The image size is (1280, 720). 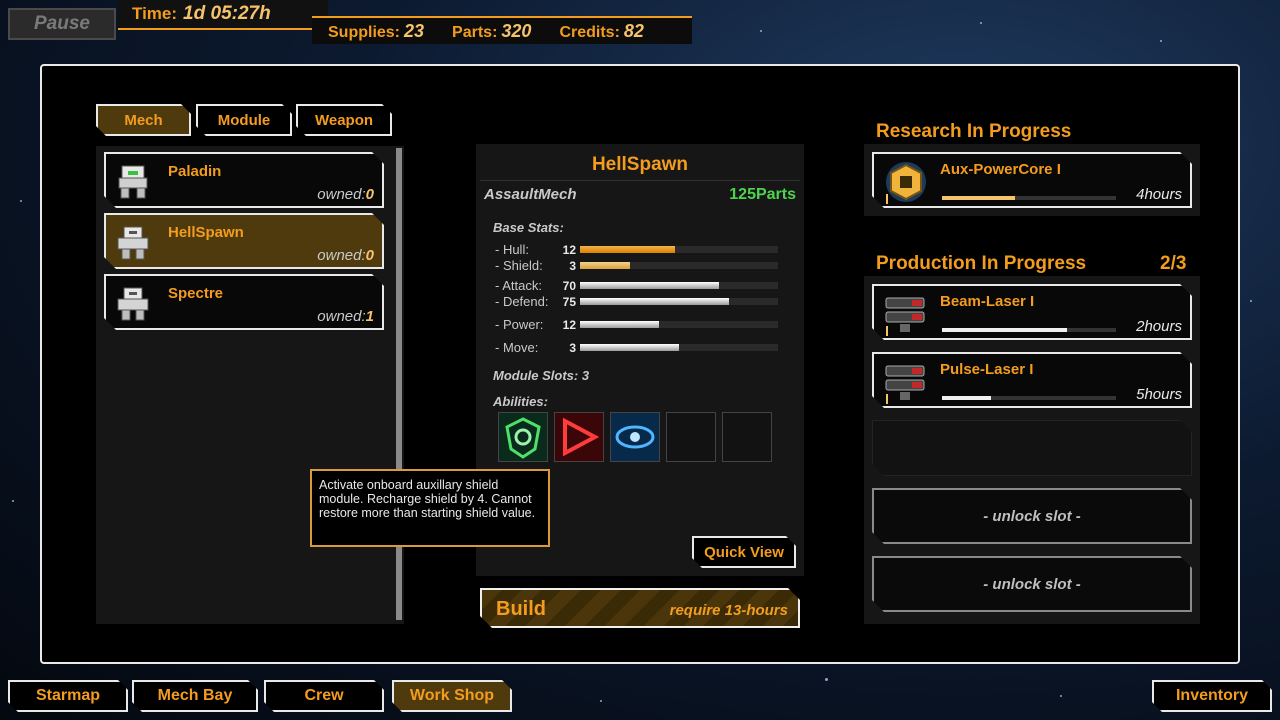 I want to click on attack-triangle-icon, so click(x=579, y=437).